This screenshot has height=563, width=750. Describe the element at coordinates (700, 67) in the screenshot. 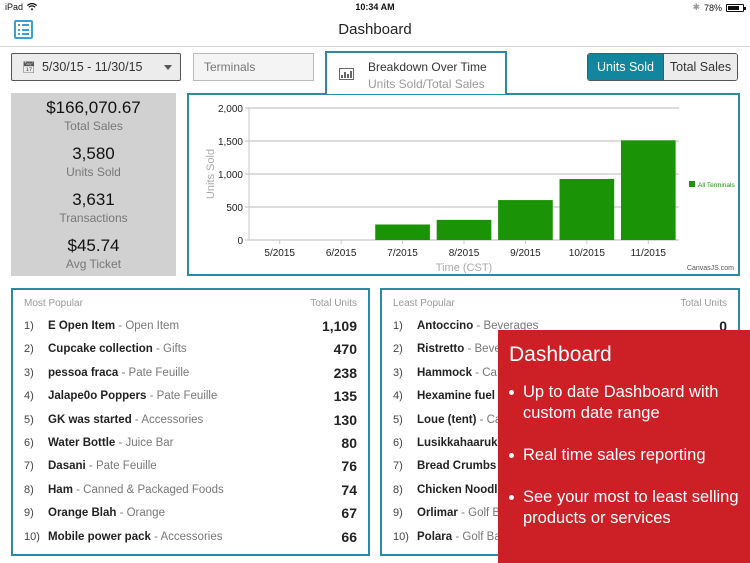

I see `total-sales-button: Total Sales` at that location.